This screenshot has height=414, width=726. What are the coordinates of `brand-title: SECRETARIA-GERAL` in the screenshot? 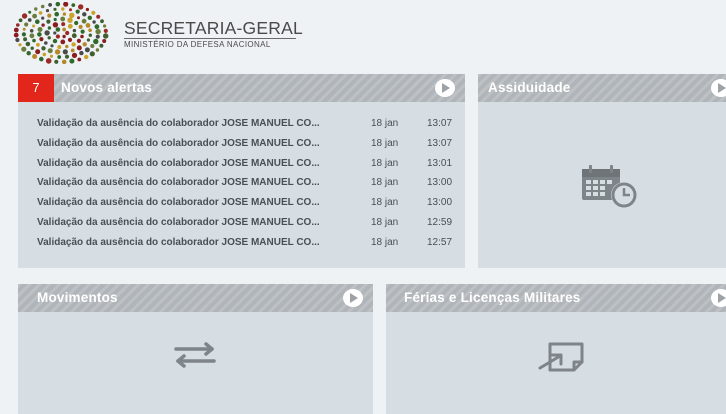 It's located at (213, 28).